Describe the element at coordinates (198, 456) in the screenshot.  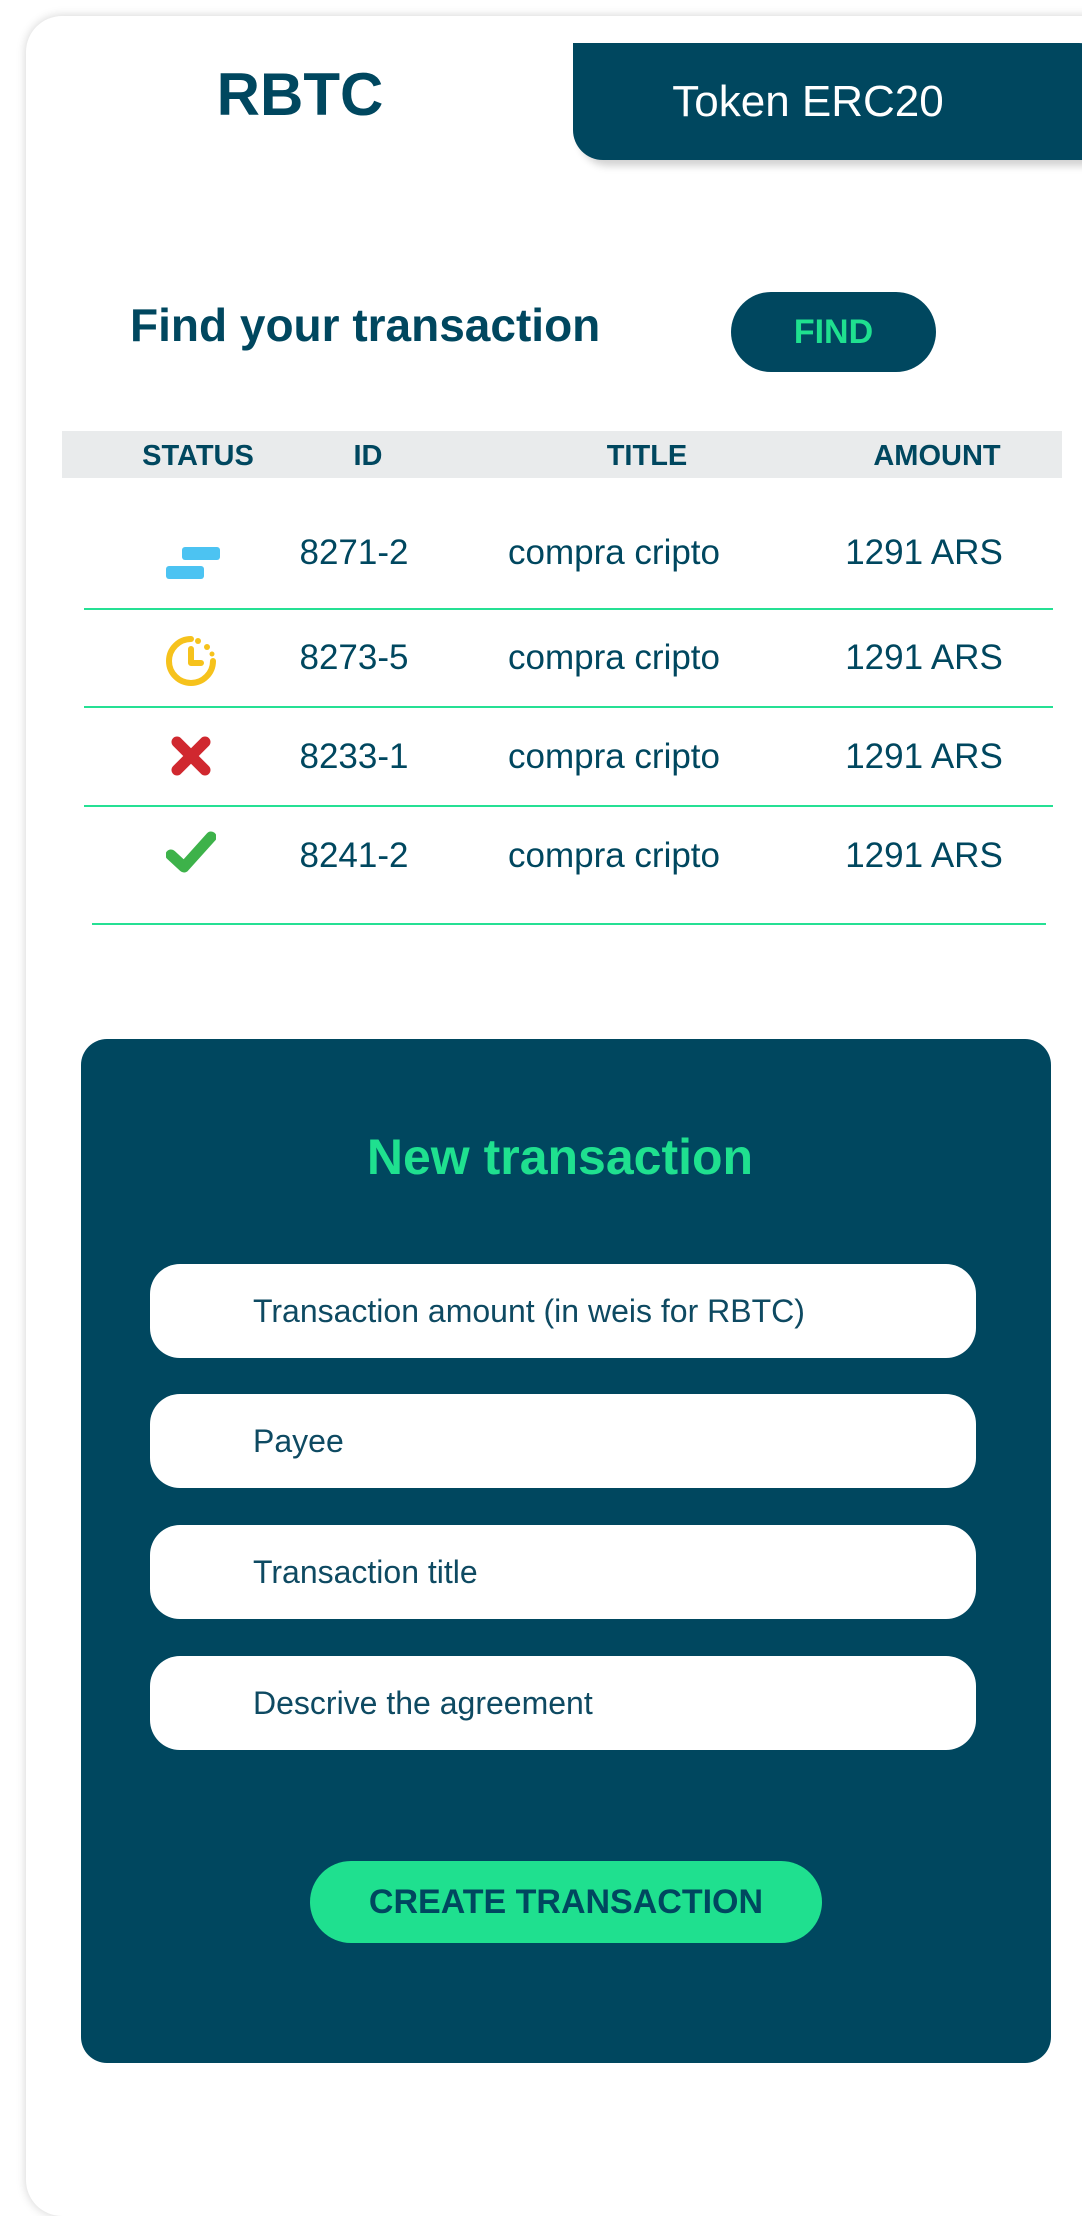
I see `column-header-status: STATUS` at that location.